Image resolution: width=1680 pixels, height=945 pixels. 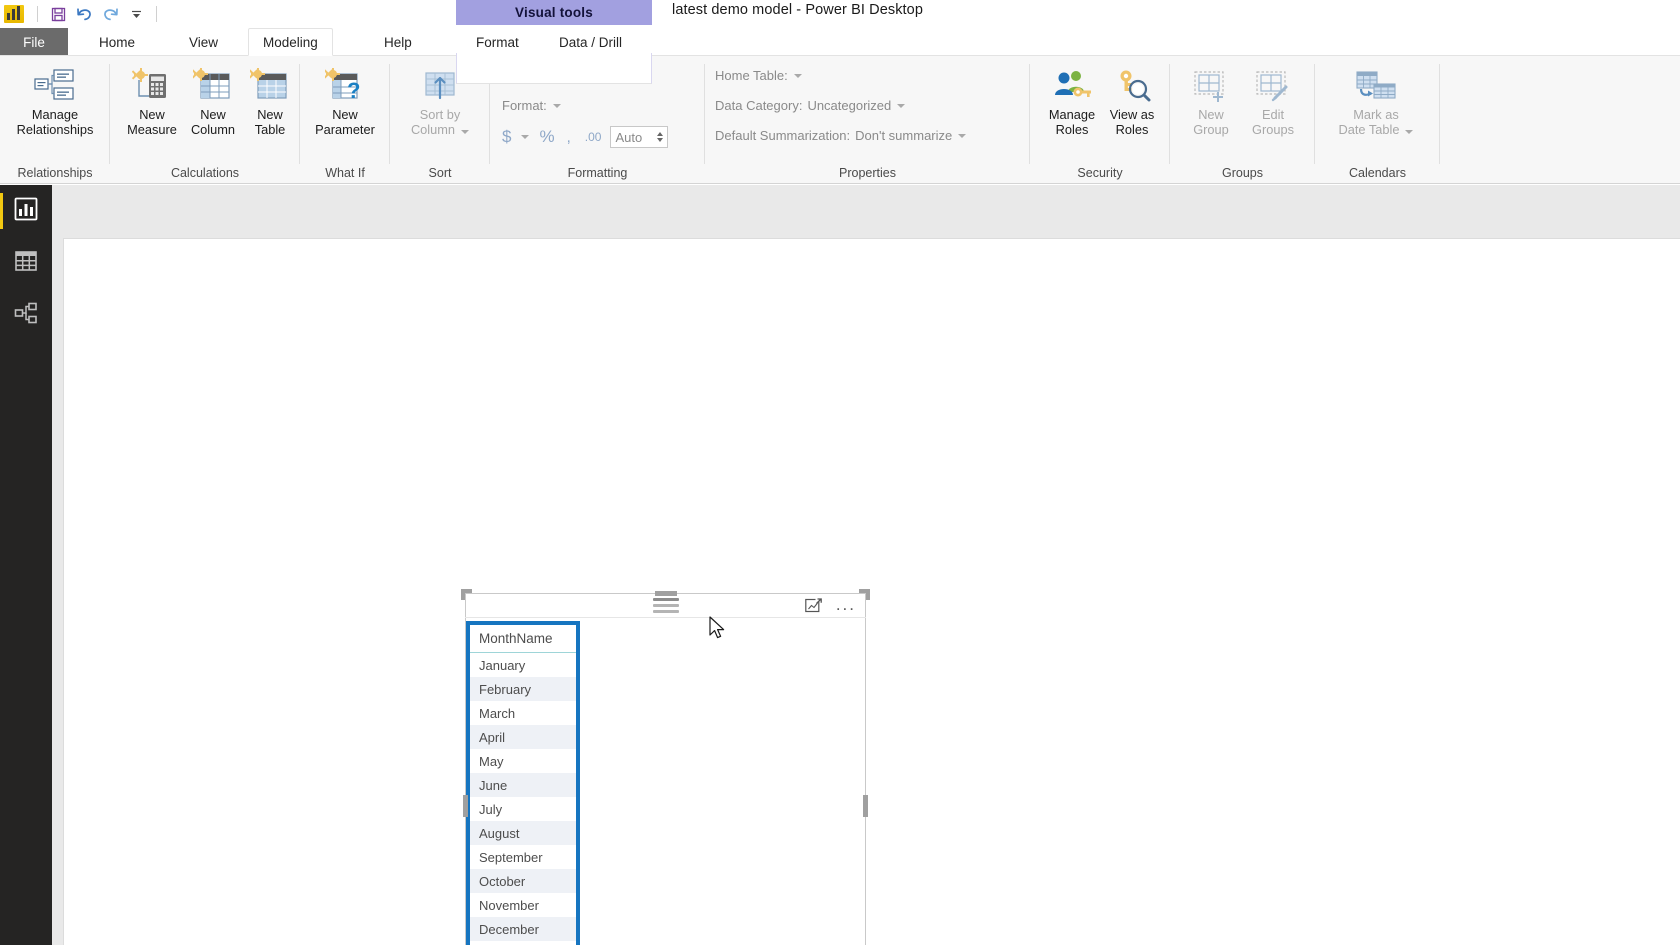 I want to click on default-summarization-label: Default Summarization:, so click(x=783, y=135).